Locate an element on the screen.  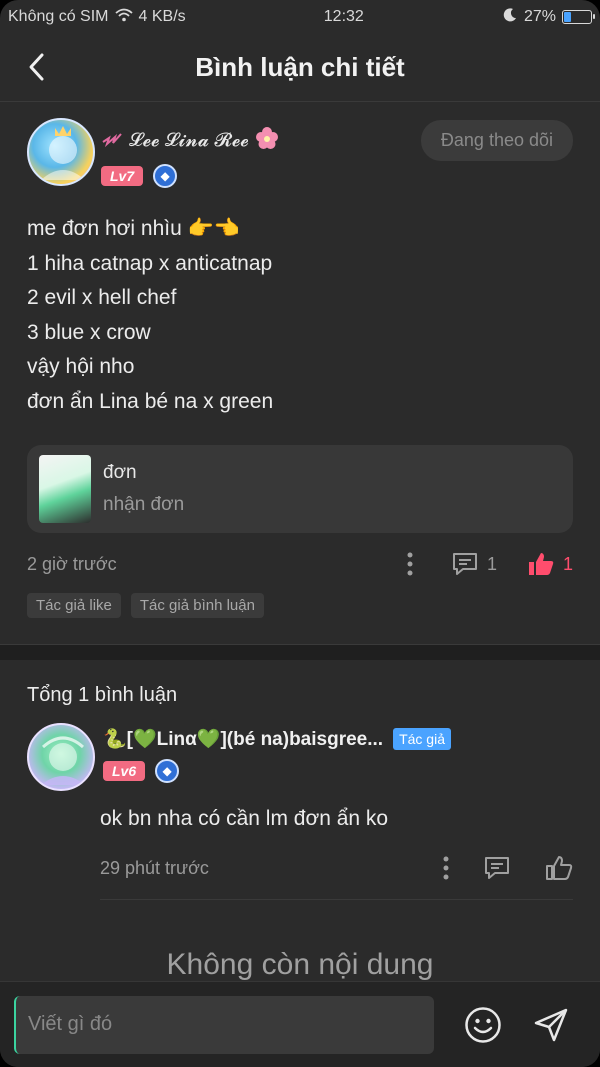
comment-actions is located at coordinates (508, 868).